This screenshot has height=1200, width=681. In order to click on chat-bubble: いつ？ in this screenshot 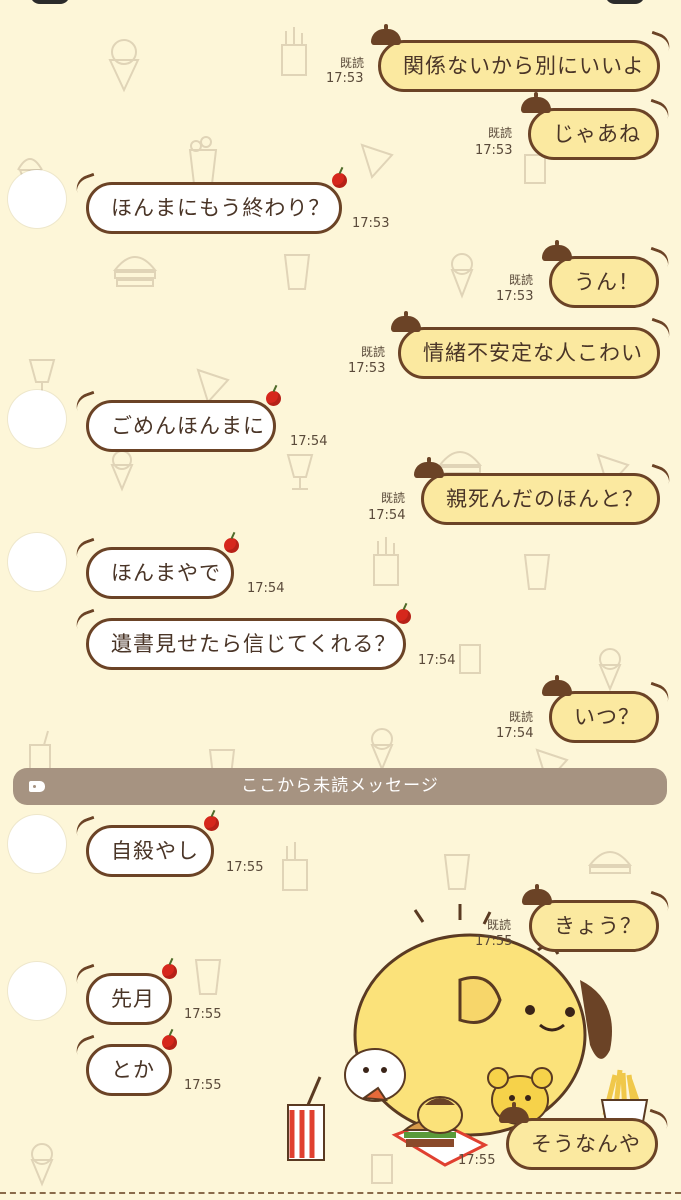, I will do `click(600, 709)`.